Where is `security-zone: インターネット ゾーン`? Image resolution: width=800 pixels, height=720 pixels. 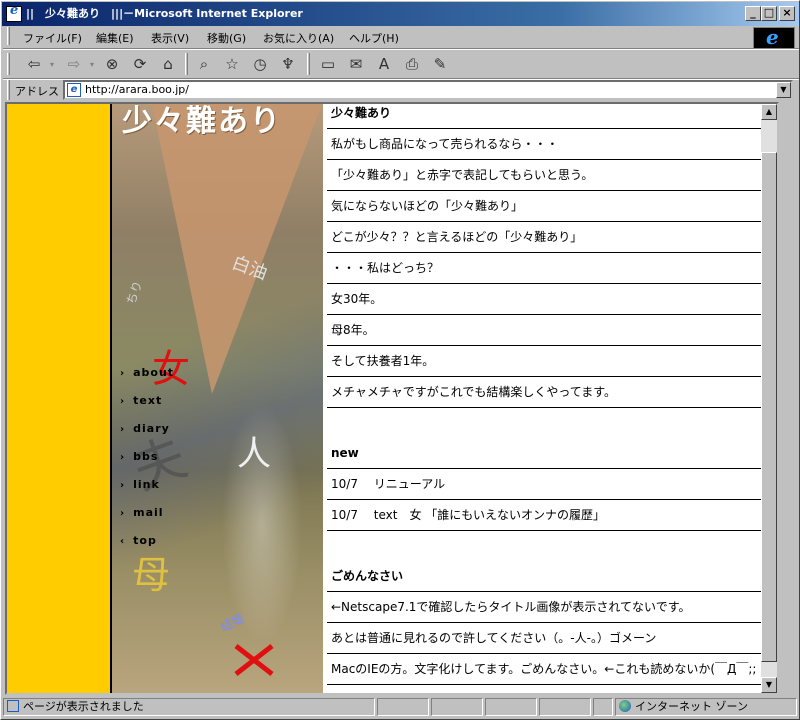
security-zone: インターネット ゾーン is located at coordinates (691, 706).